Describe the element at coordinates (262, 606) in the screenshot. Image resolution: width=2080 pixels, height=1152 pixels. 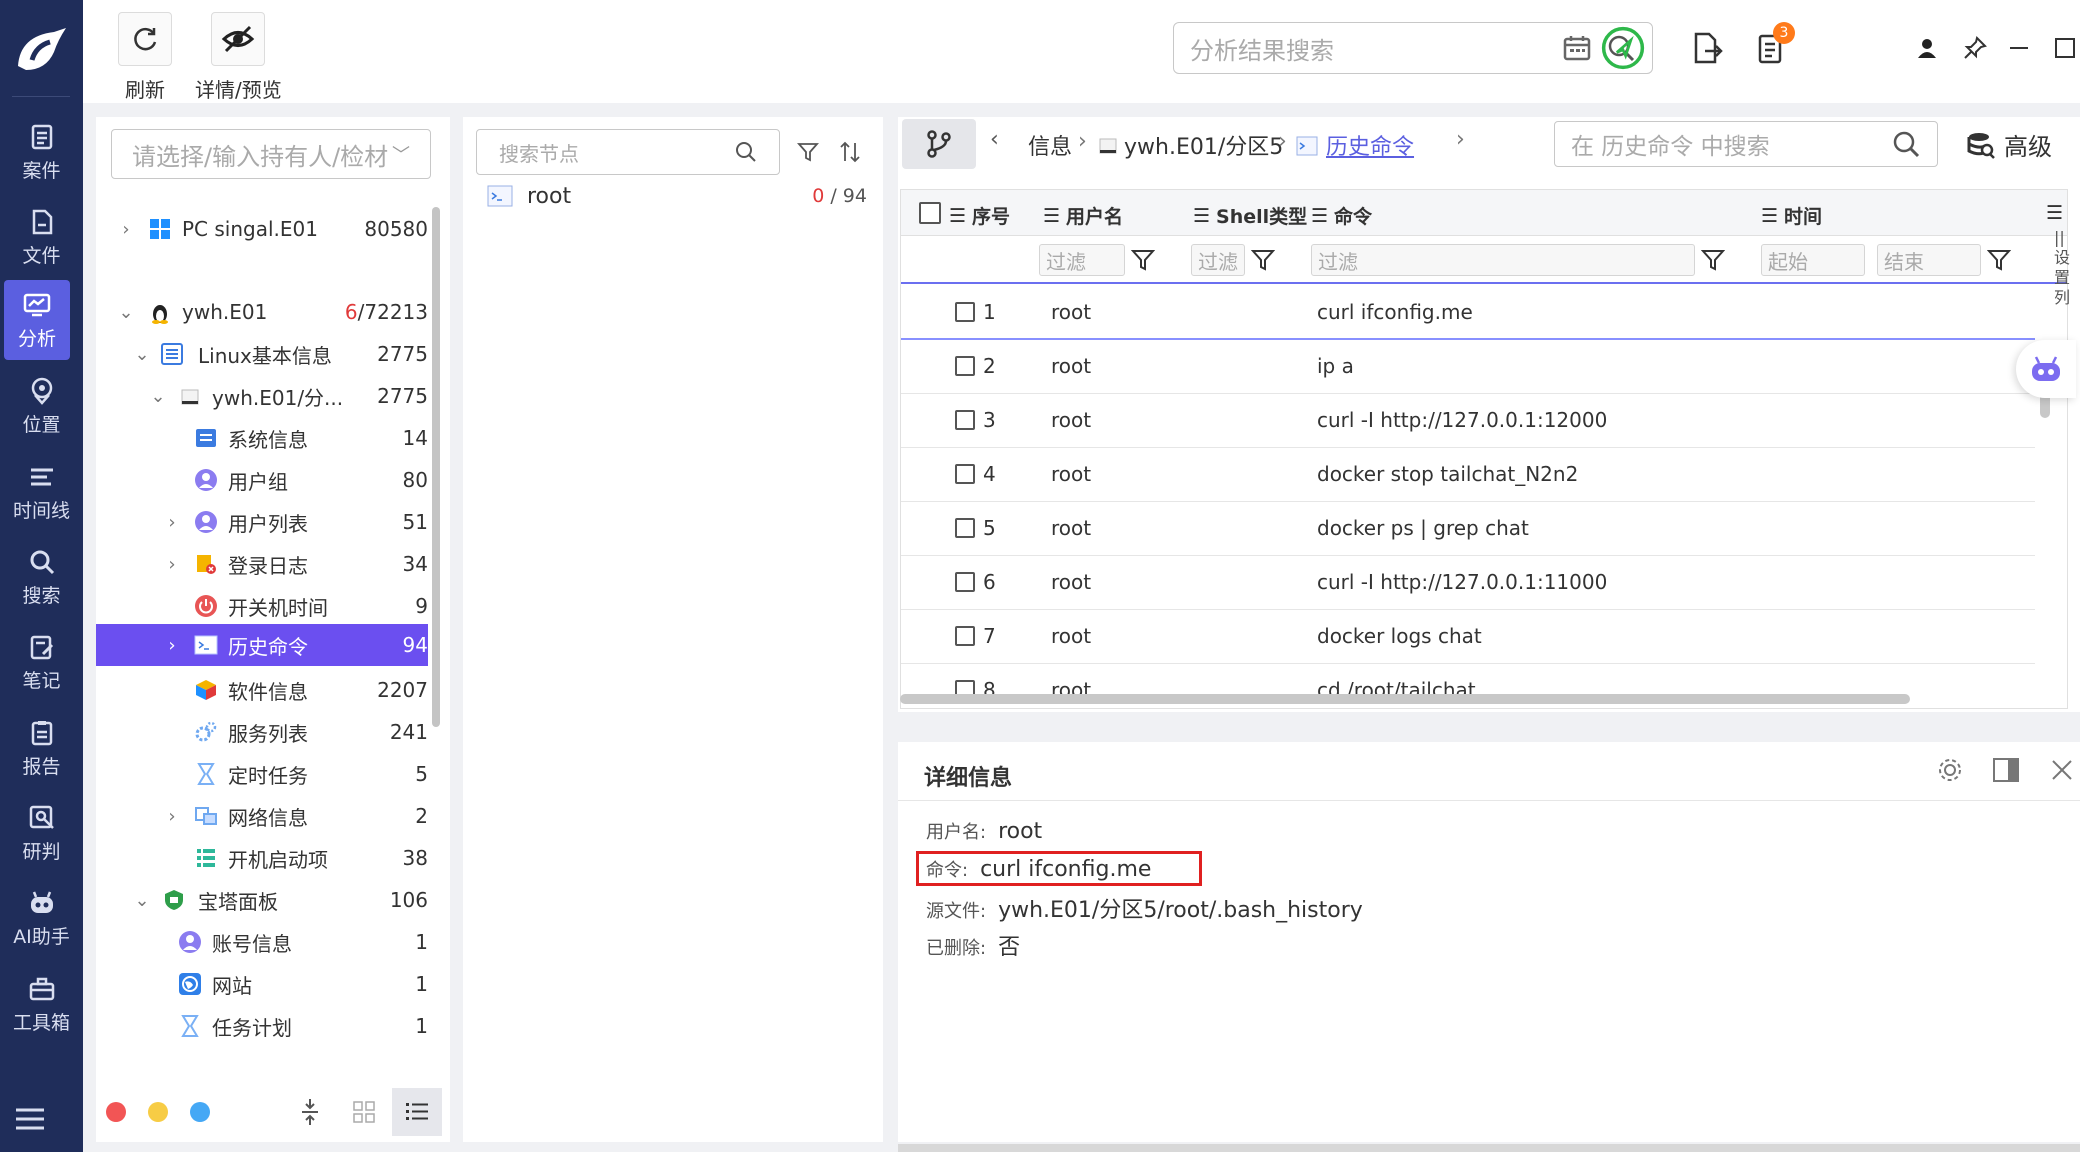
I see `tree-node-power-time: 开关机时间 9` at that location.